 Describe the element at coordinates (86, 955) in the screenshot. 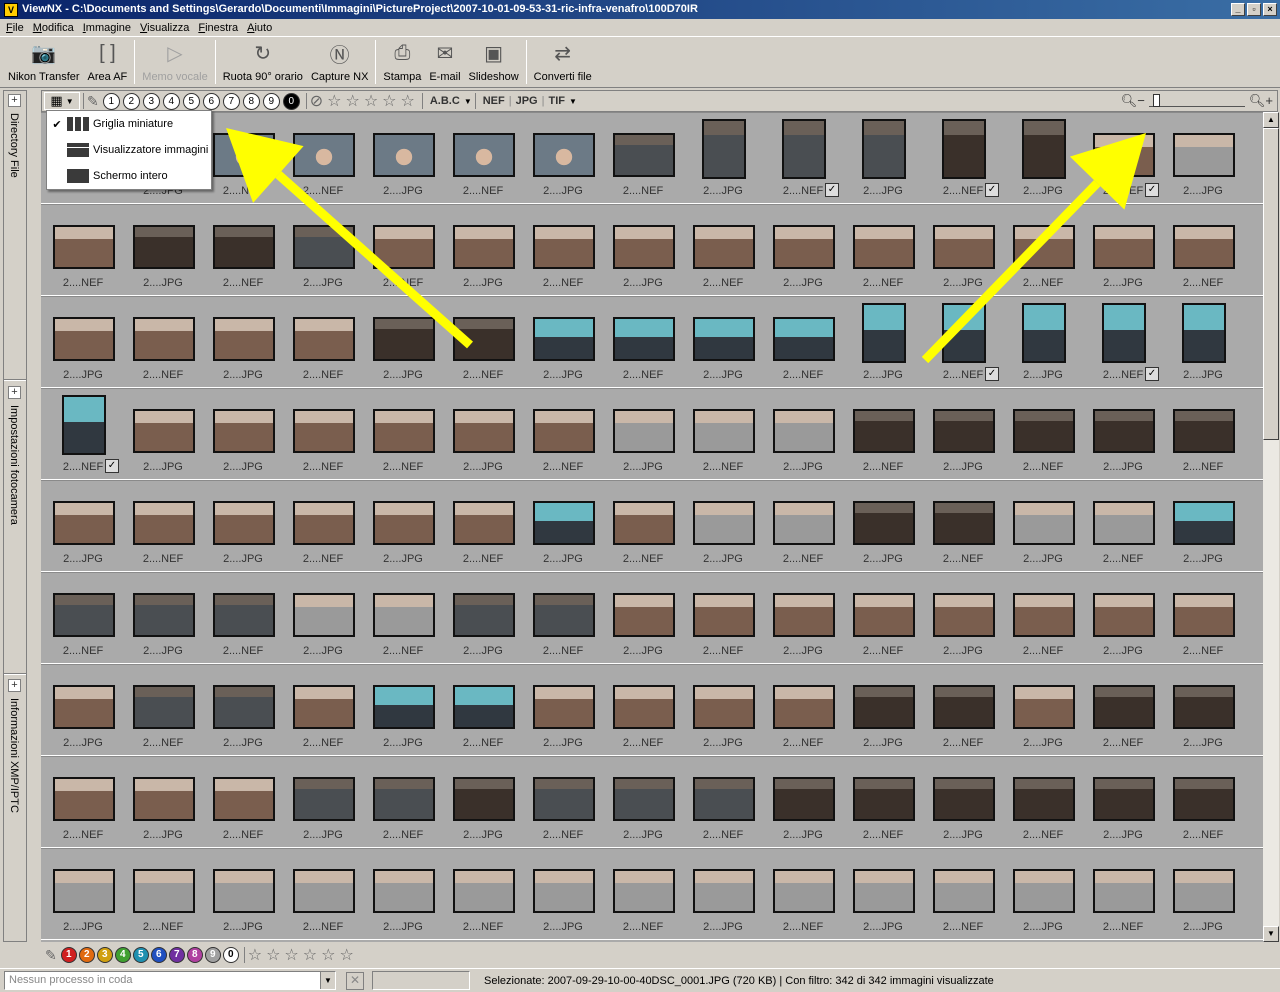

I see `label-button-2: 2` at that location.